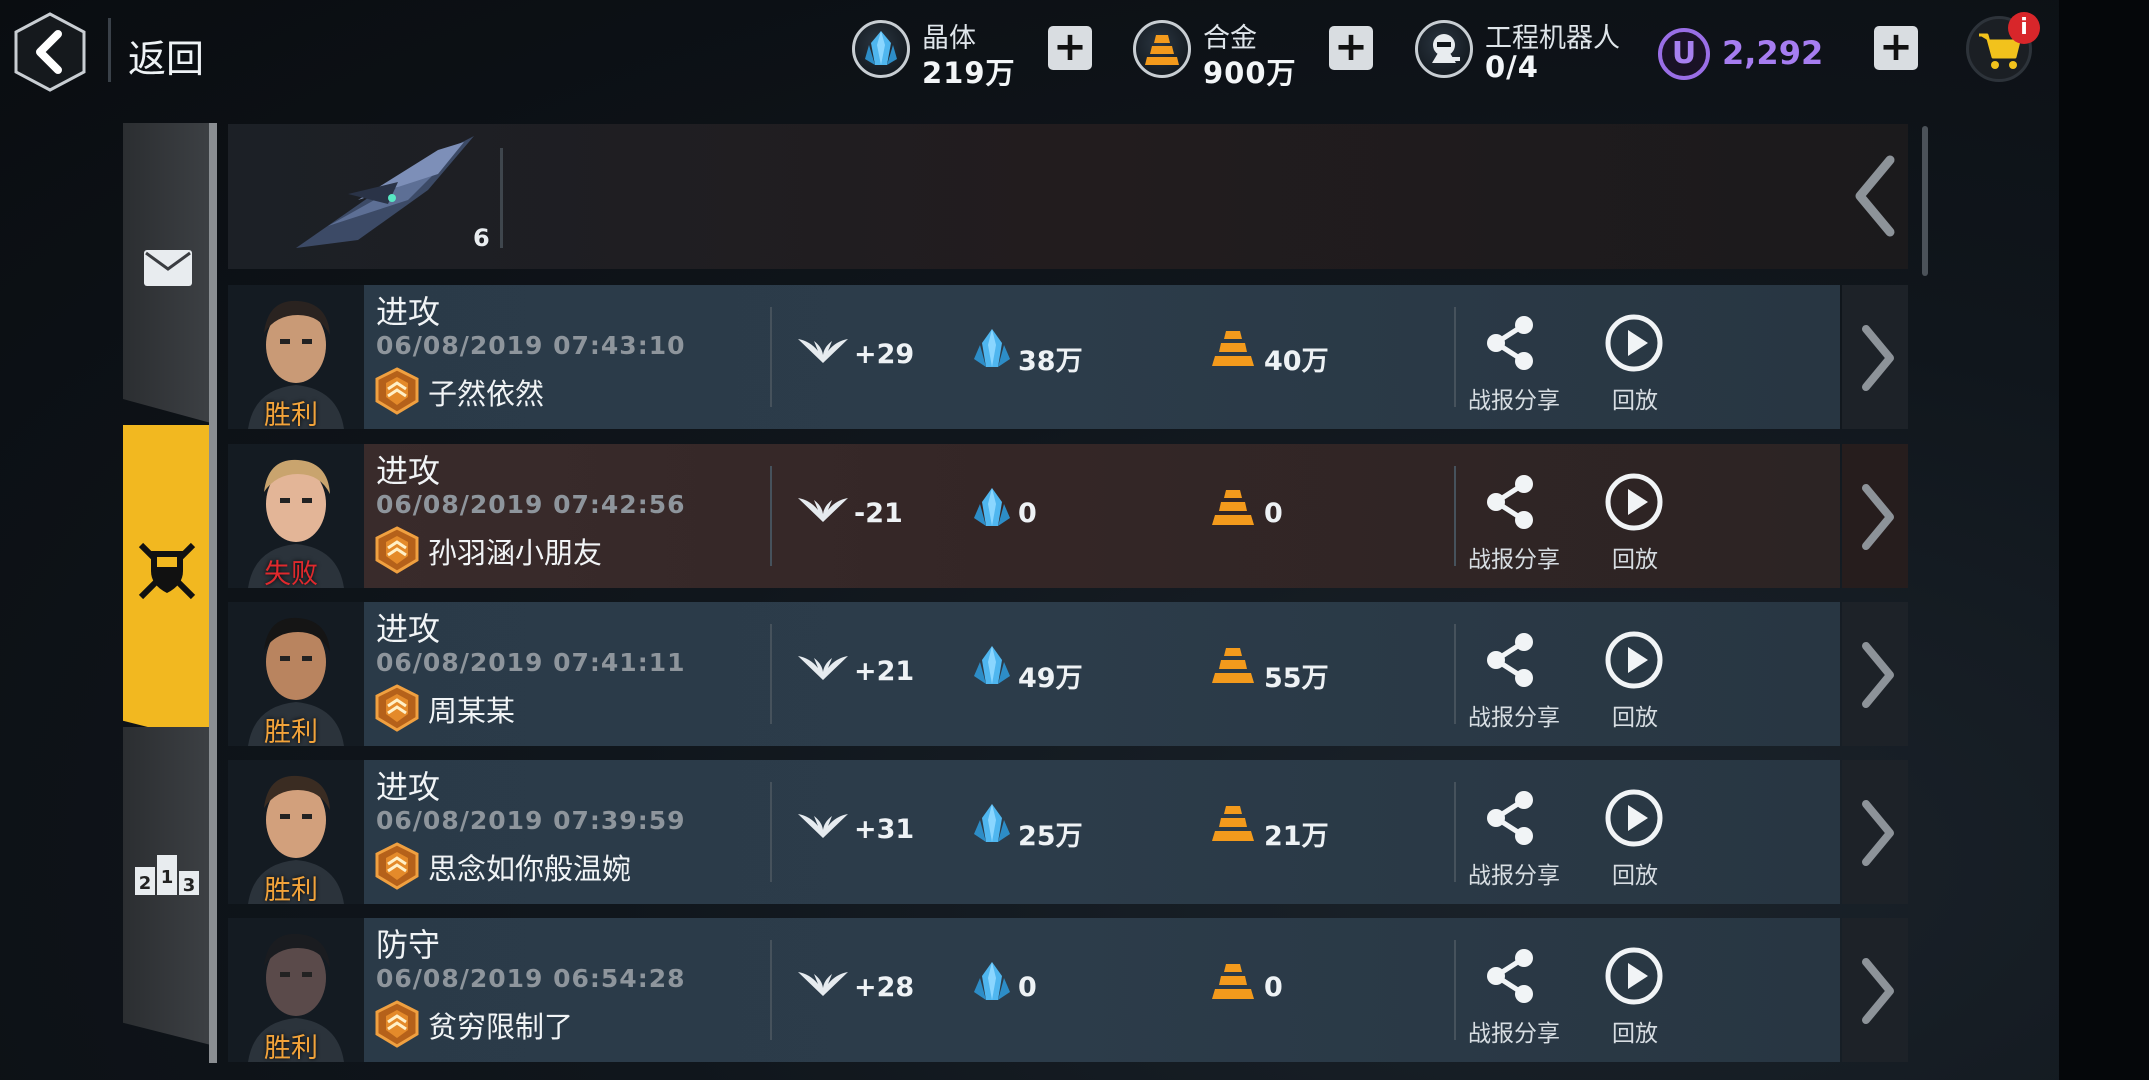 The width and height of the screenshot is (2149, 1080). Describe the element at coordinates (486, 392) in the screenshot. I see `opponent-name: 子然依然` at that location.